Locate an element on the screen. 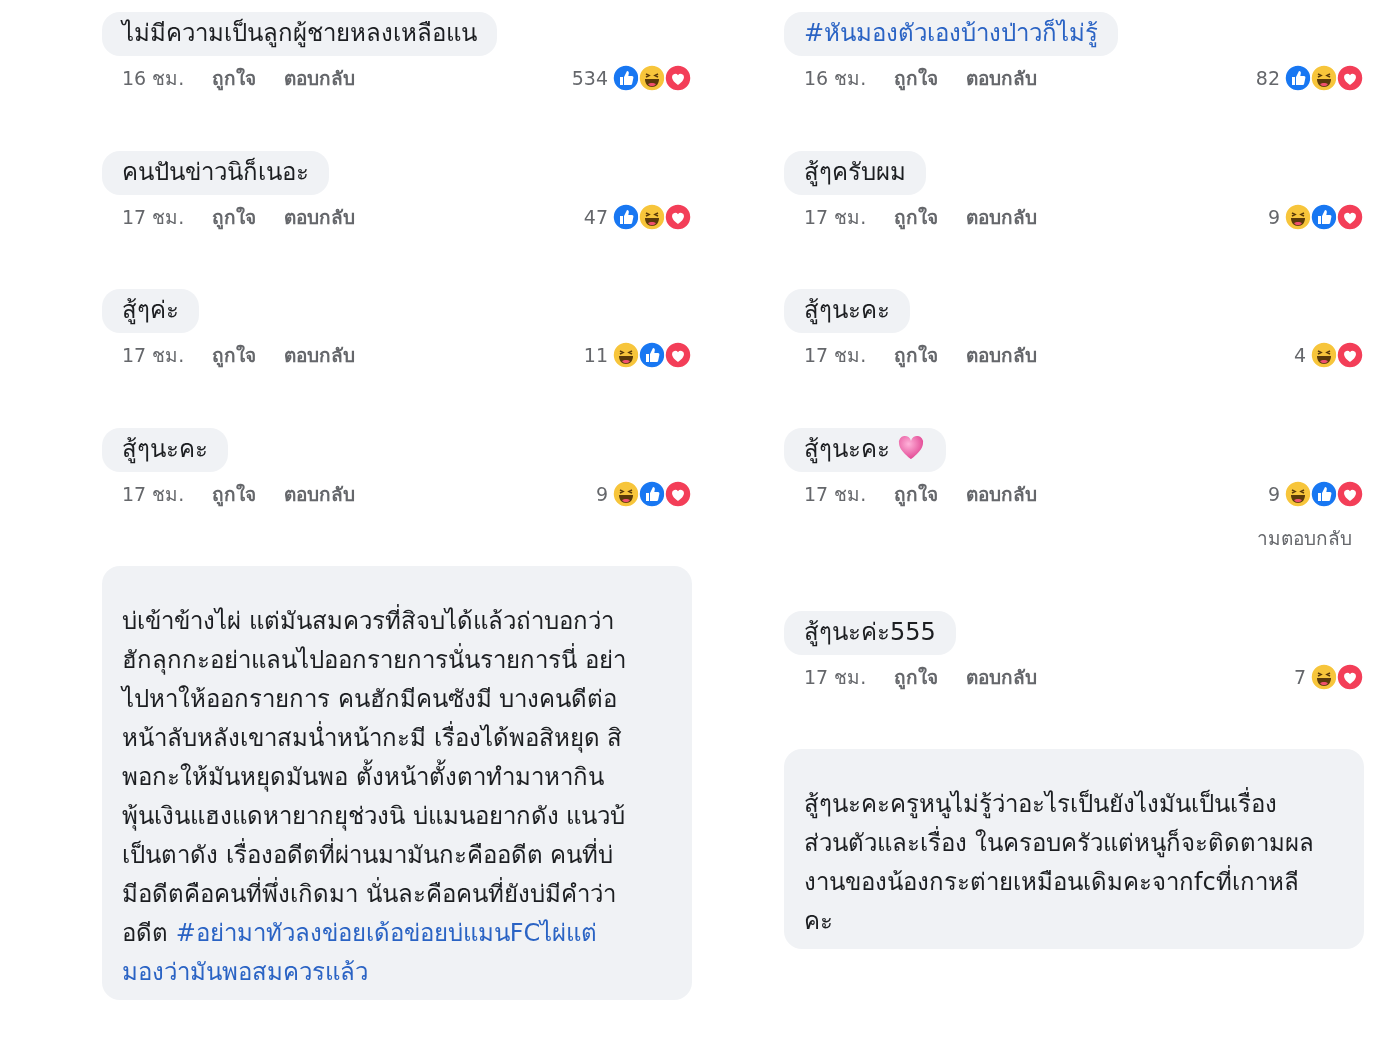 The image size is (1400, 1050). comment-text: สู้ๆนะคะครูหนูไม่รู้ว่าอะไรเป็นยังไงมันเป็นเรื่อง ส่วนตัวและเรื่อง ในครอบครัวแต่หนูก็จะติดตามผล งานของน้องกระต่ายเหมือนเดิมคะจากfcที่เกาหลี คะ is located at coordinates (1074, 863).